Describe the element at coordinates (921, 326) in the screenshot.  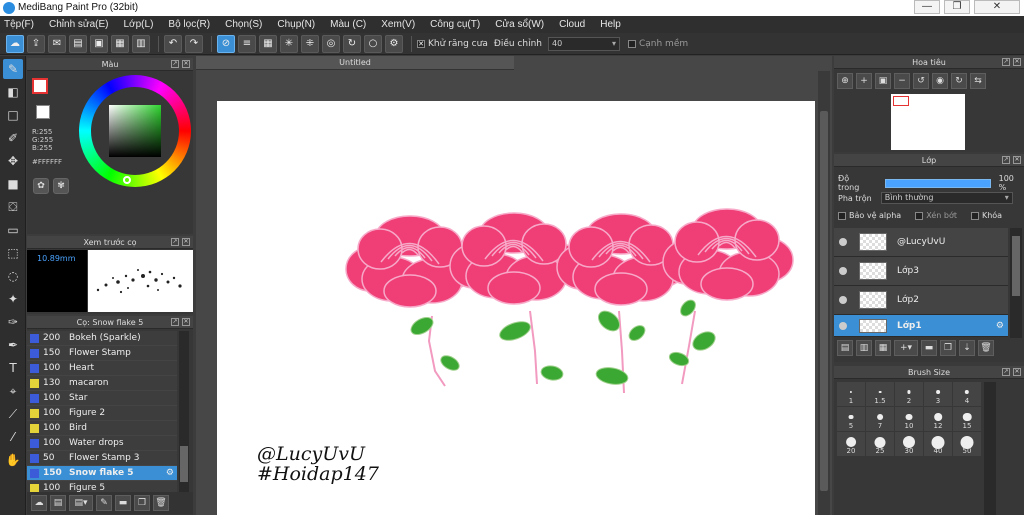
I see `layer-row-selected: Lớp1 ⚙` at that location.